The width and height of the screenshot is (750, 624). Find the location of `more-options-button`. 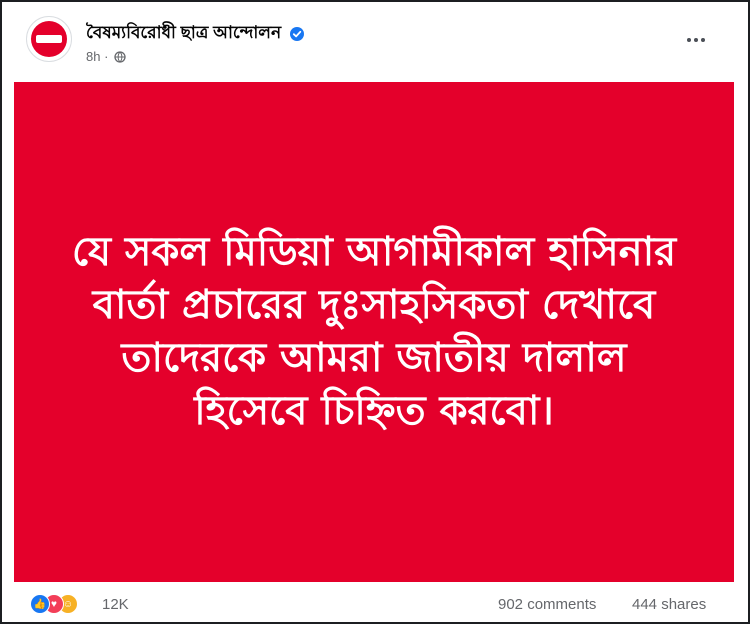

more-options-button is located at coordinates (696, 40).